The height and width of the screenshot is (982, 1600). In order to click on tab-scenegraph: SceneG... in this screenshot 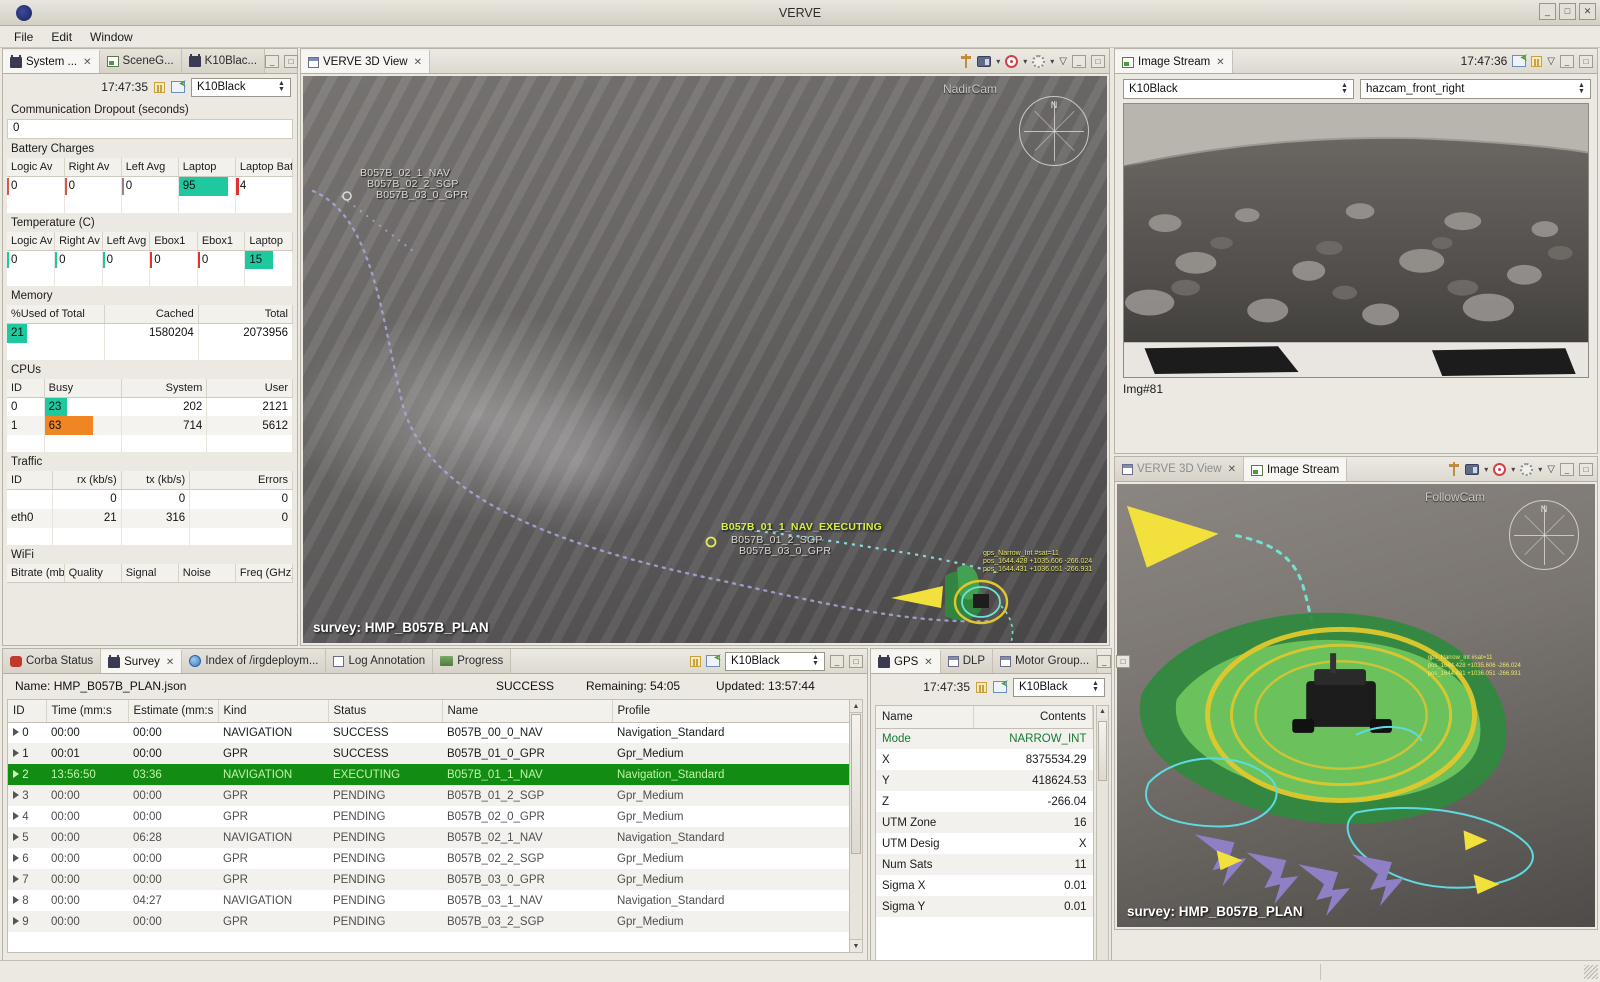, I will do `click(140, 61)`.